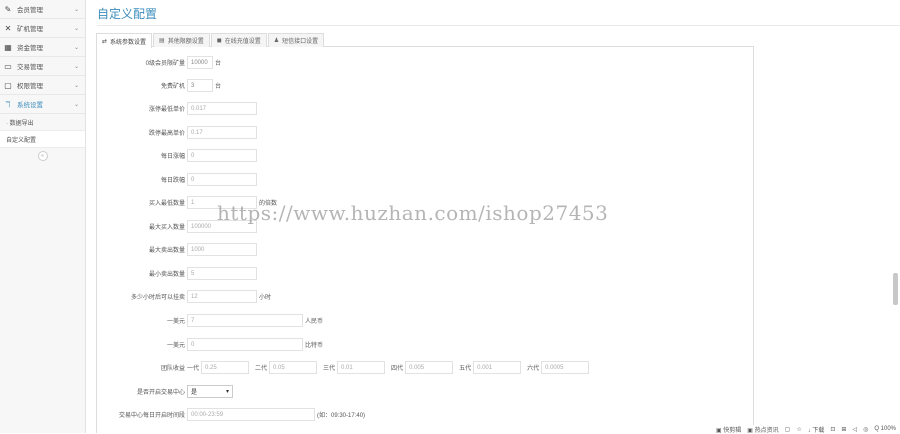 This screenshot has height=434, width=900. I want to click on sell-delay-hours-input: 12, so click(222, 296).